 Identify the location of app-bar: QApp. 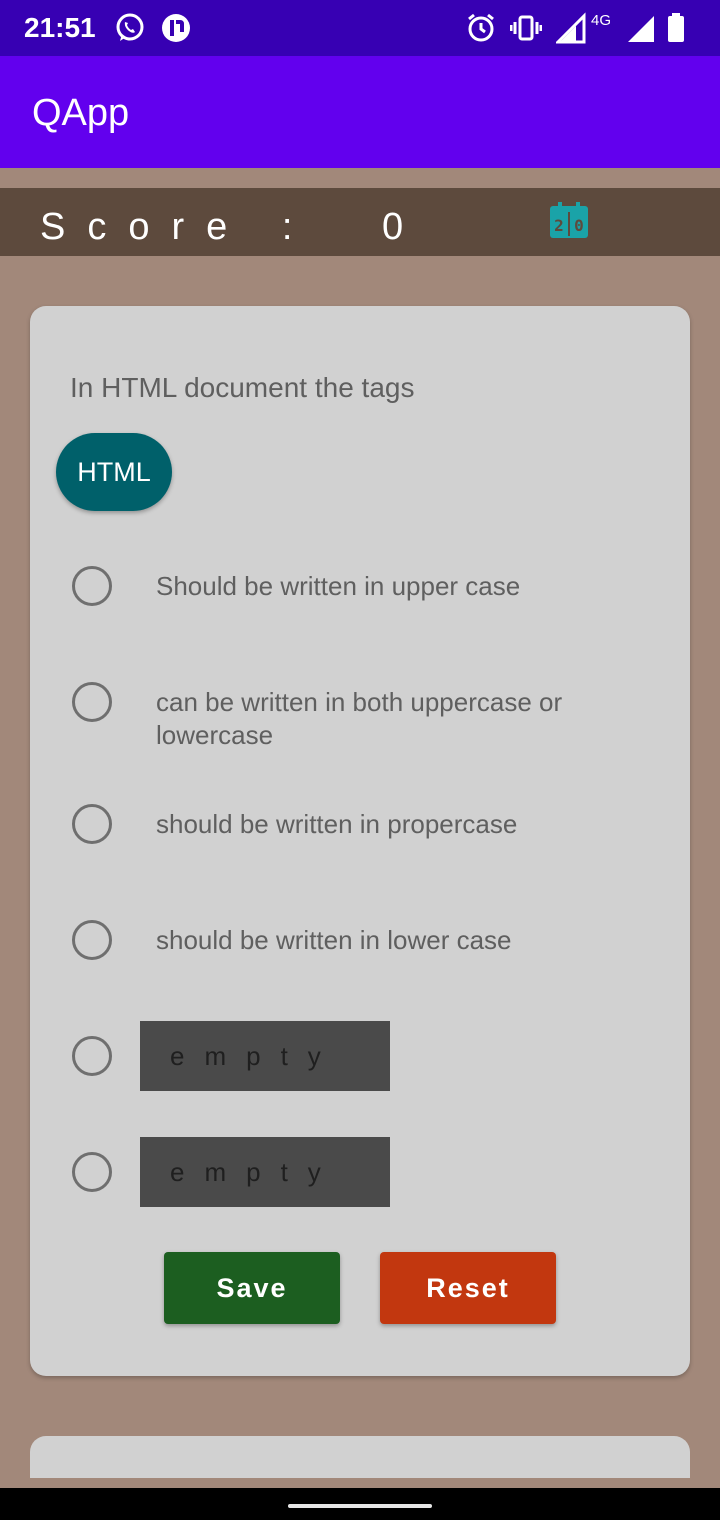
(360, 112).